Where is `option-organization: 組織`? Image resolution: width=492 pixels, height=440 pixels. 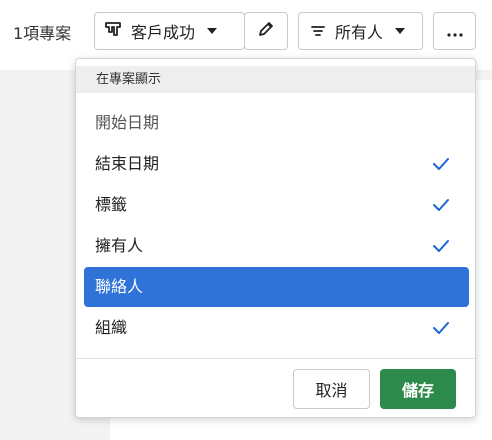
option-organization: 組織 is located at coordinates (276, 328).